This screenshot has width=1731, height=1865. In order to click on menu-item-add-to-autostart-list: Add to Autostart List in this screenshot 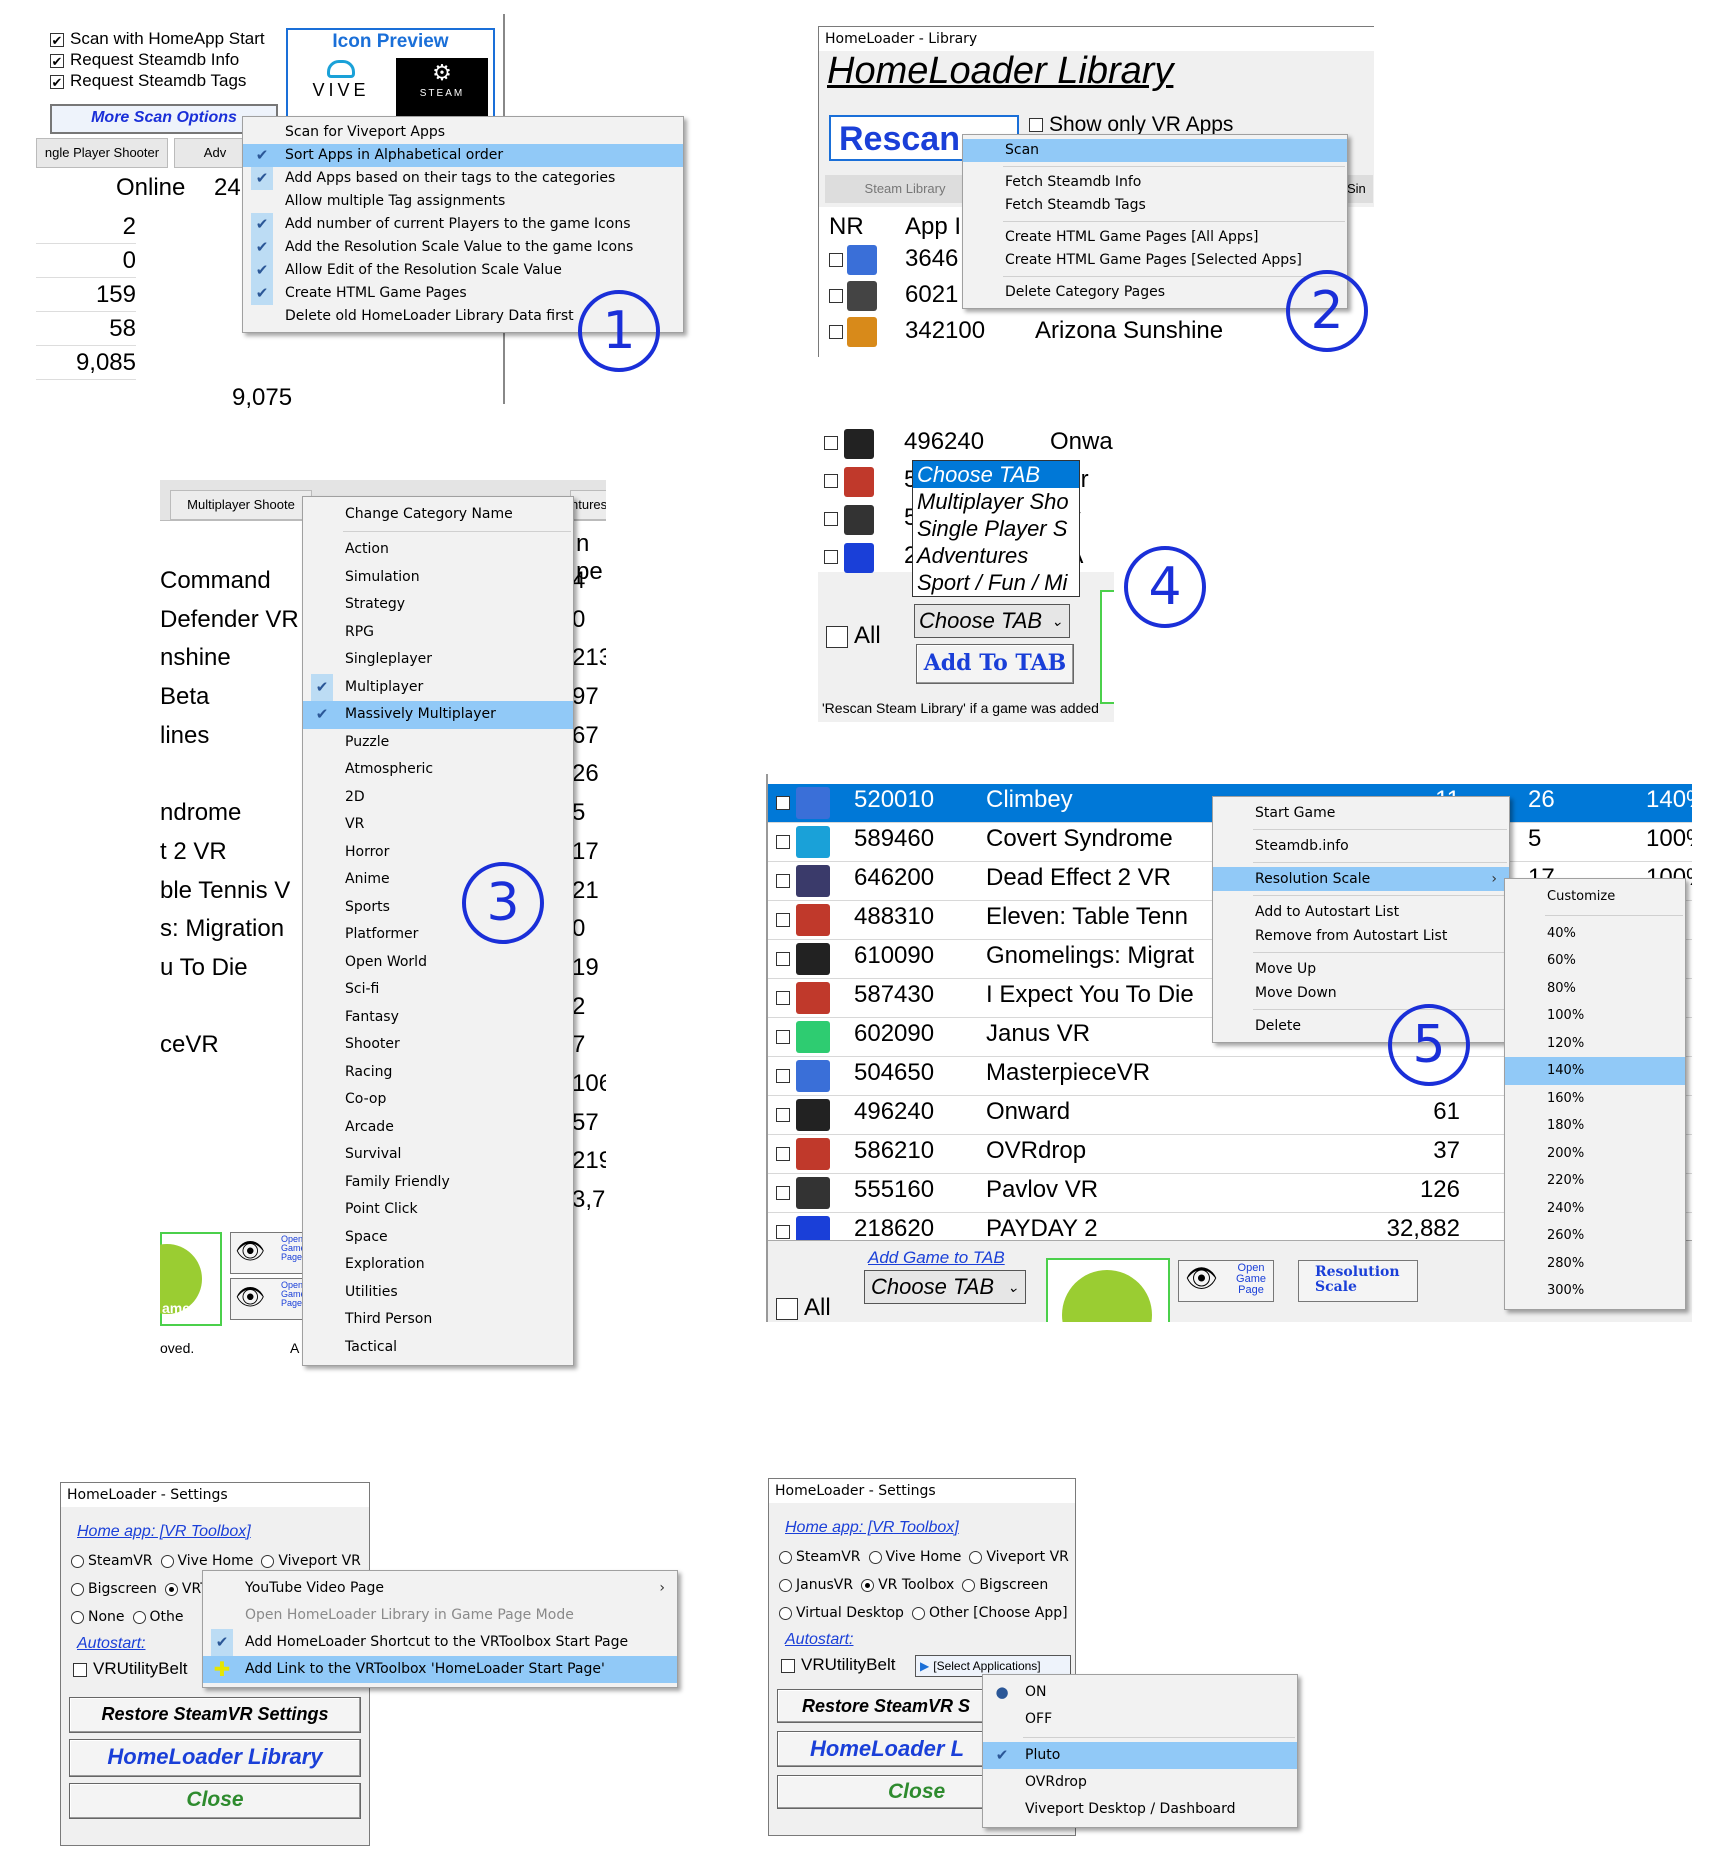, I will do `click(1361, 912)`.